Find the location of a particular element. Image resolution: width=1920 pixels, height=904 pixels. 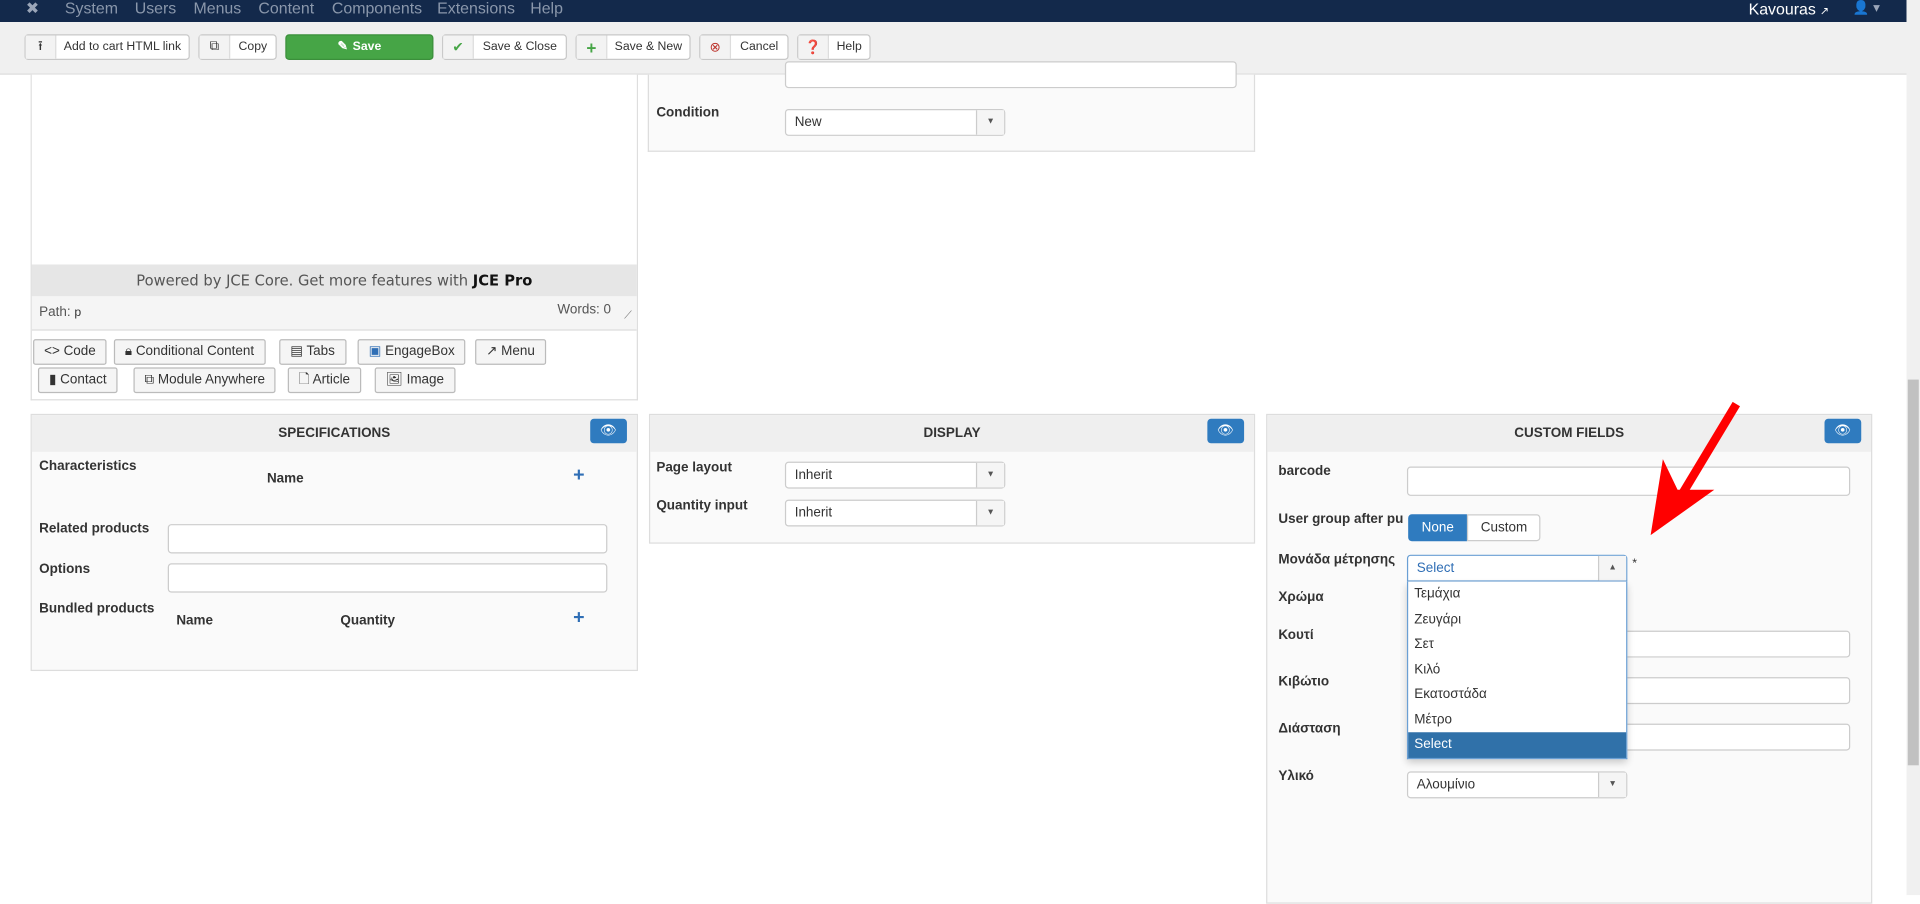

chevron-up-icon: ▲ is located at coordinates (1612, 568).